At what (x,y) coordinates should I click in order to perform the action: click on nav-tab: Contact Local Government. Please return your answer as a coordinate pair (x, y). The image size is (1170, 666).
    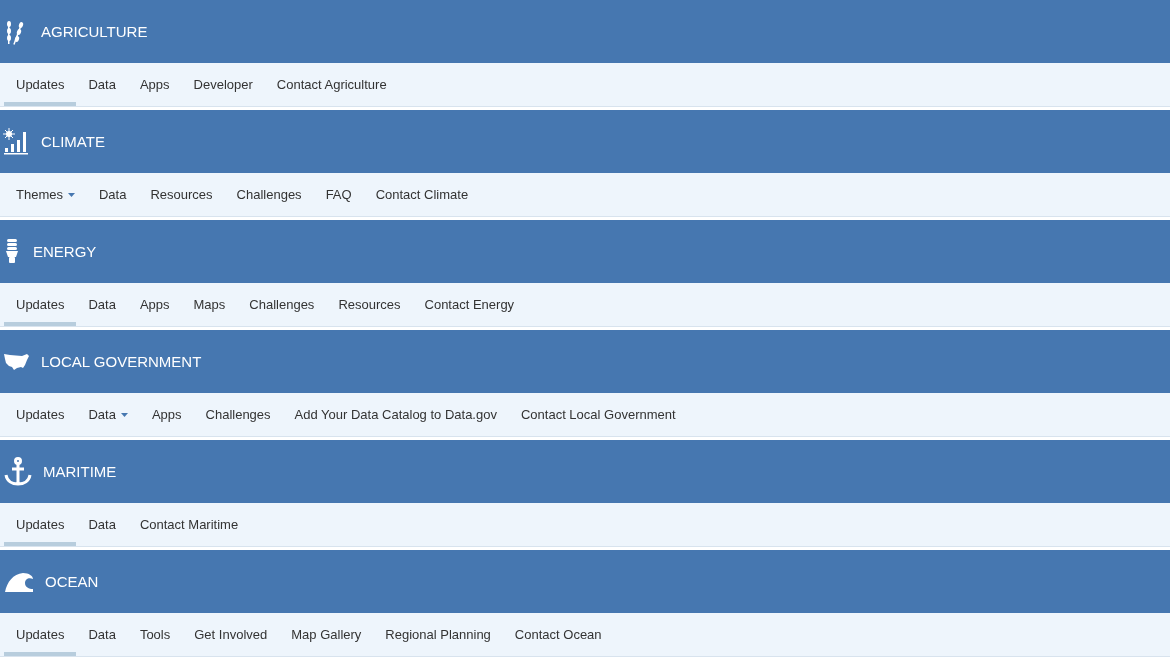
    Looking at the image, I should click on (598, 414).